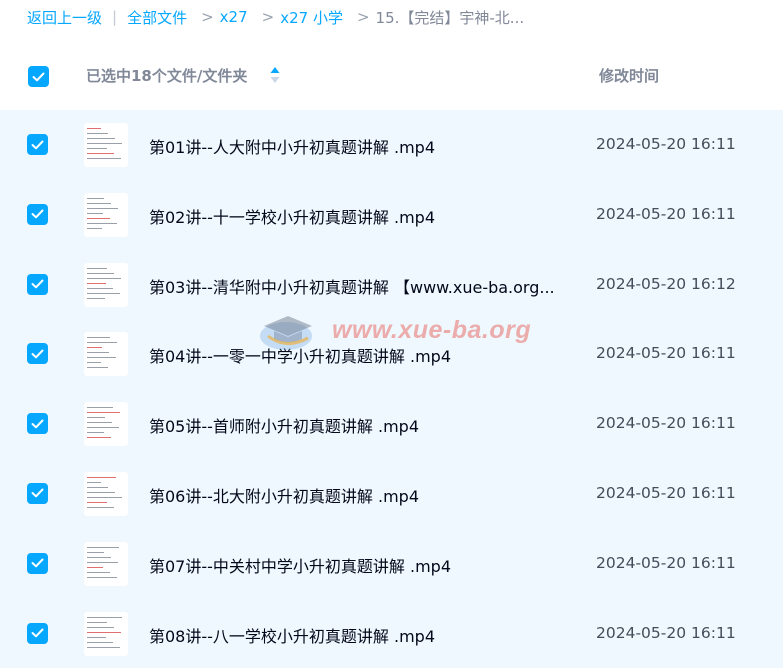  I want to click on breadcrumb-x27-primary: x27 小学, so click(311, 17).